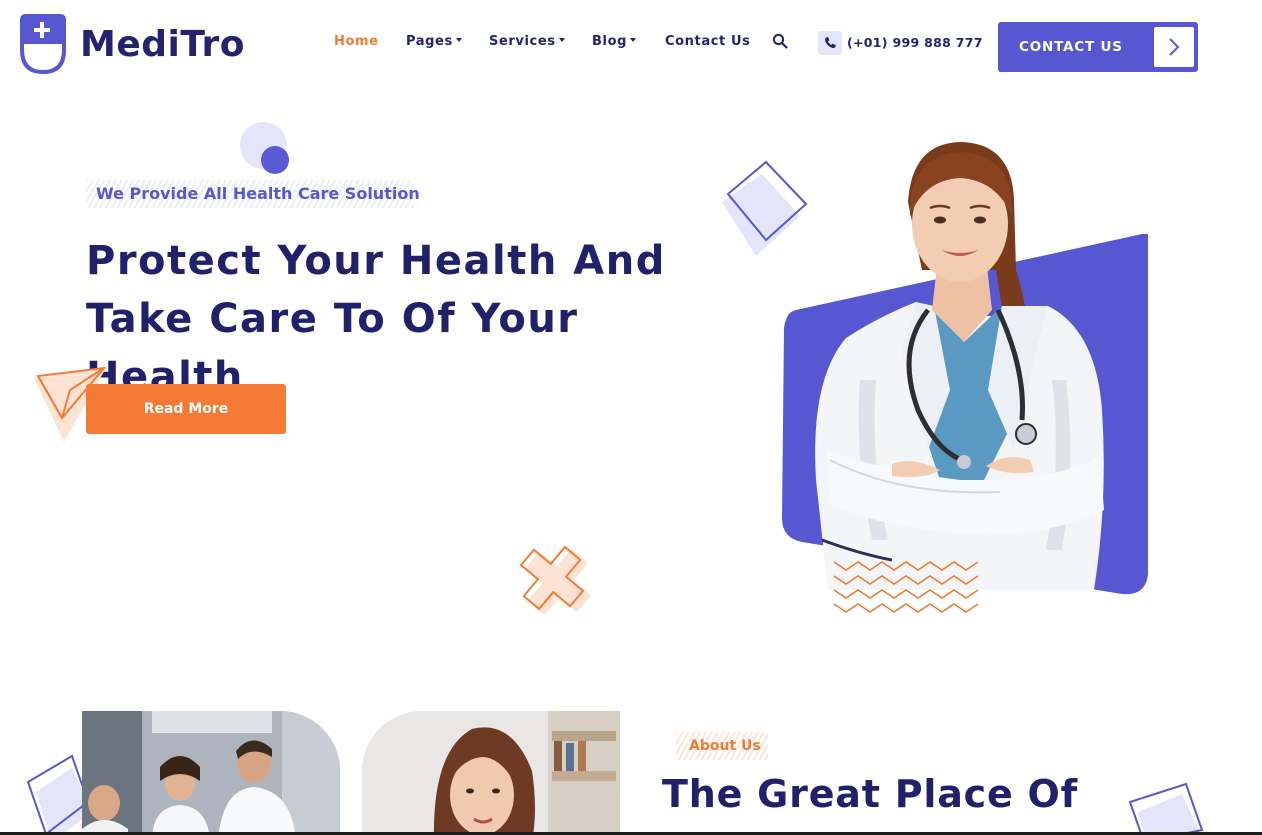 The height and width of the screenshot is (835, 1262). I want to click on nav-pages: Pages, so click(434, 41).